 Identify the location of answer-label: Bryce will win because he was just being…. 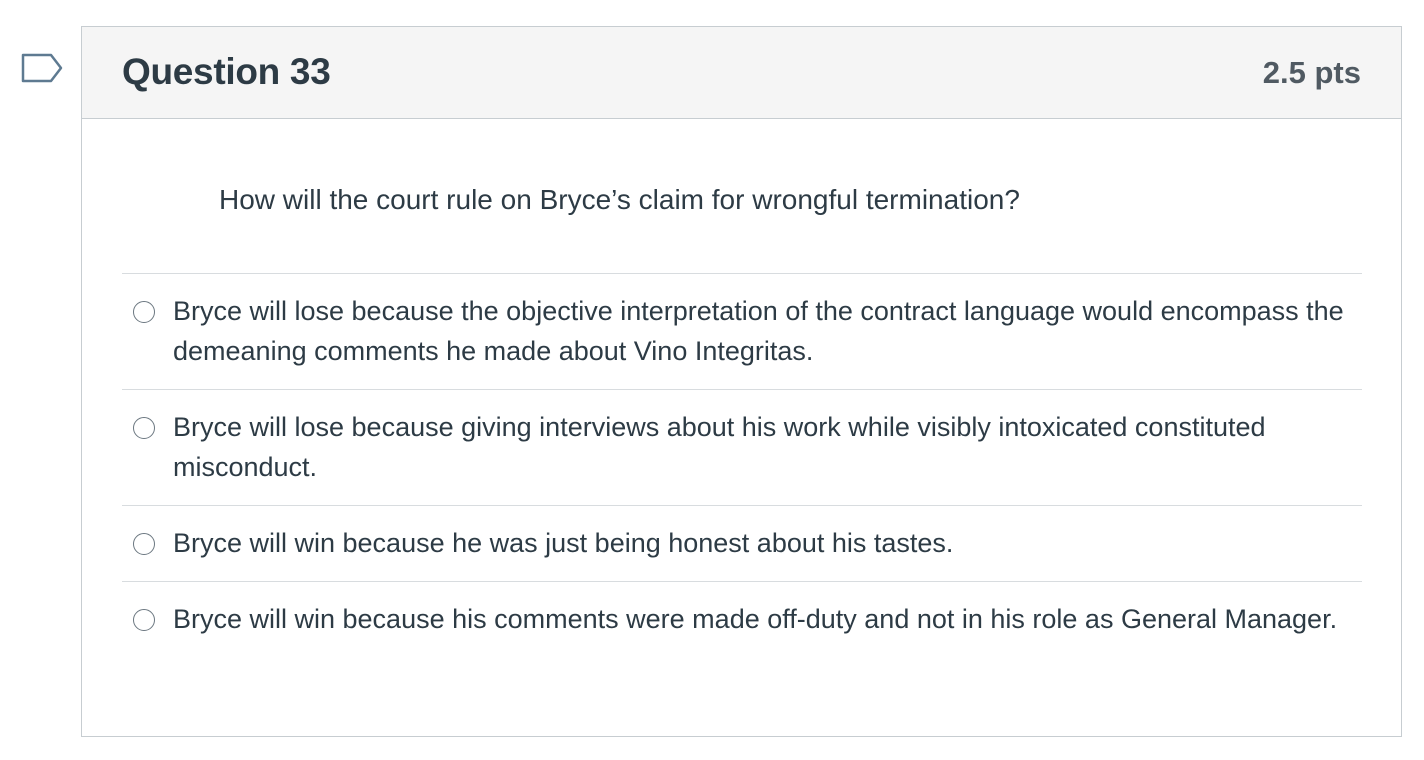
(563, 543).